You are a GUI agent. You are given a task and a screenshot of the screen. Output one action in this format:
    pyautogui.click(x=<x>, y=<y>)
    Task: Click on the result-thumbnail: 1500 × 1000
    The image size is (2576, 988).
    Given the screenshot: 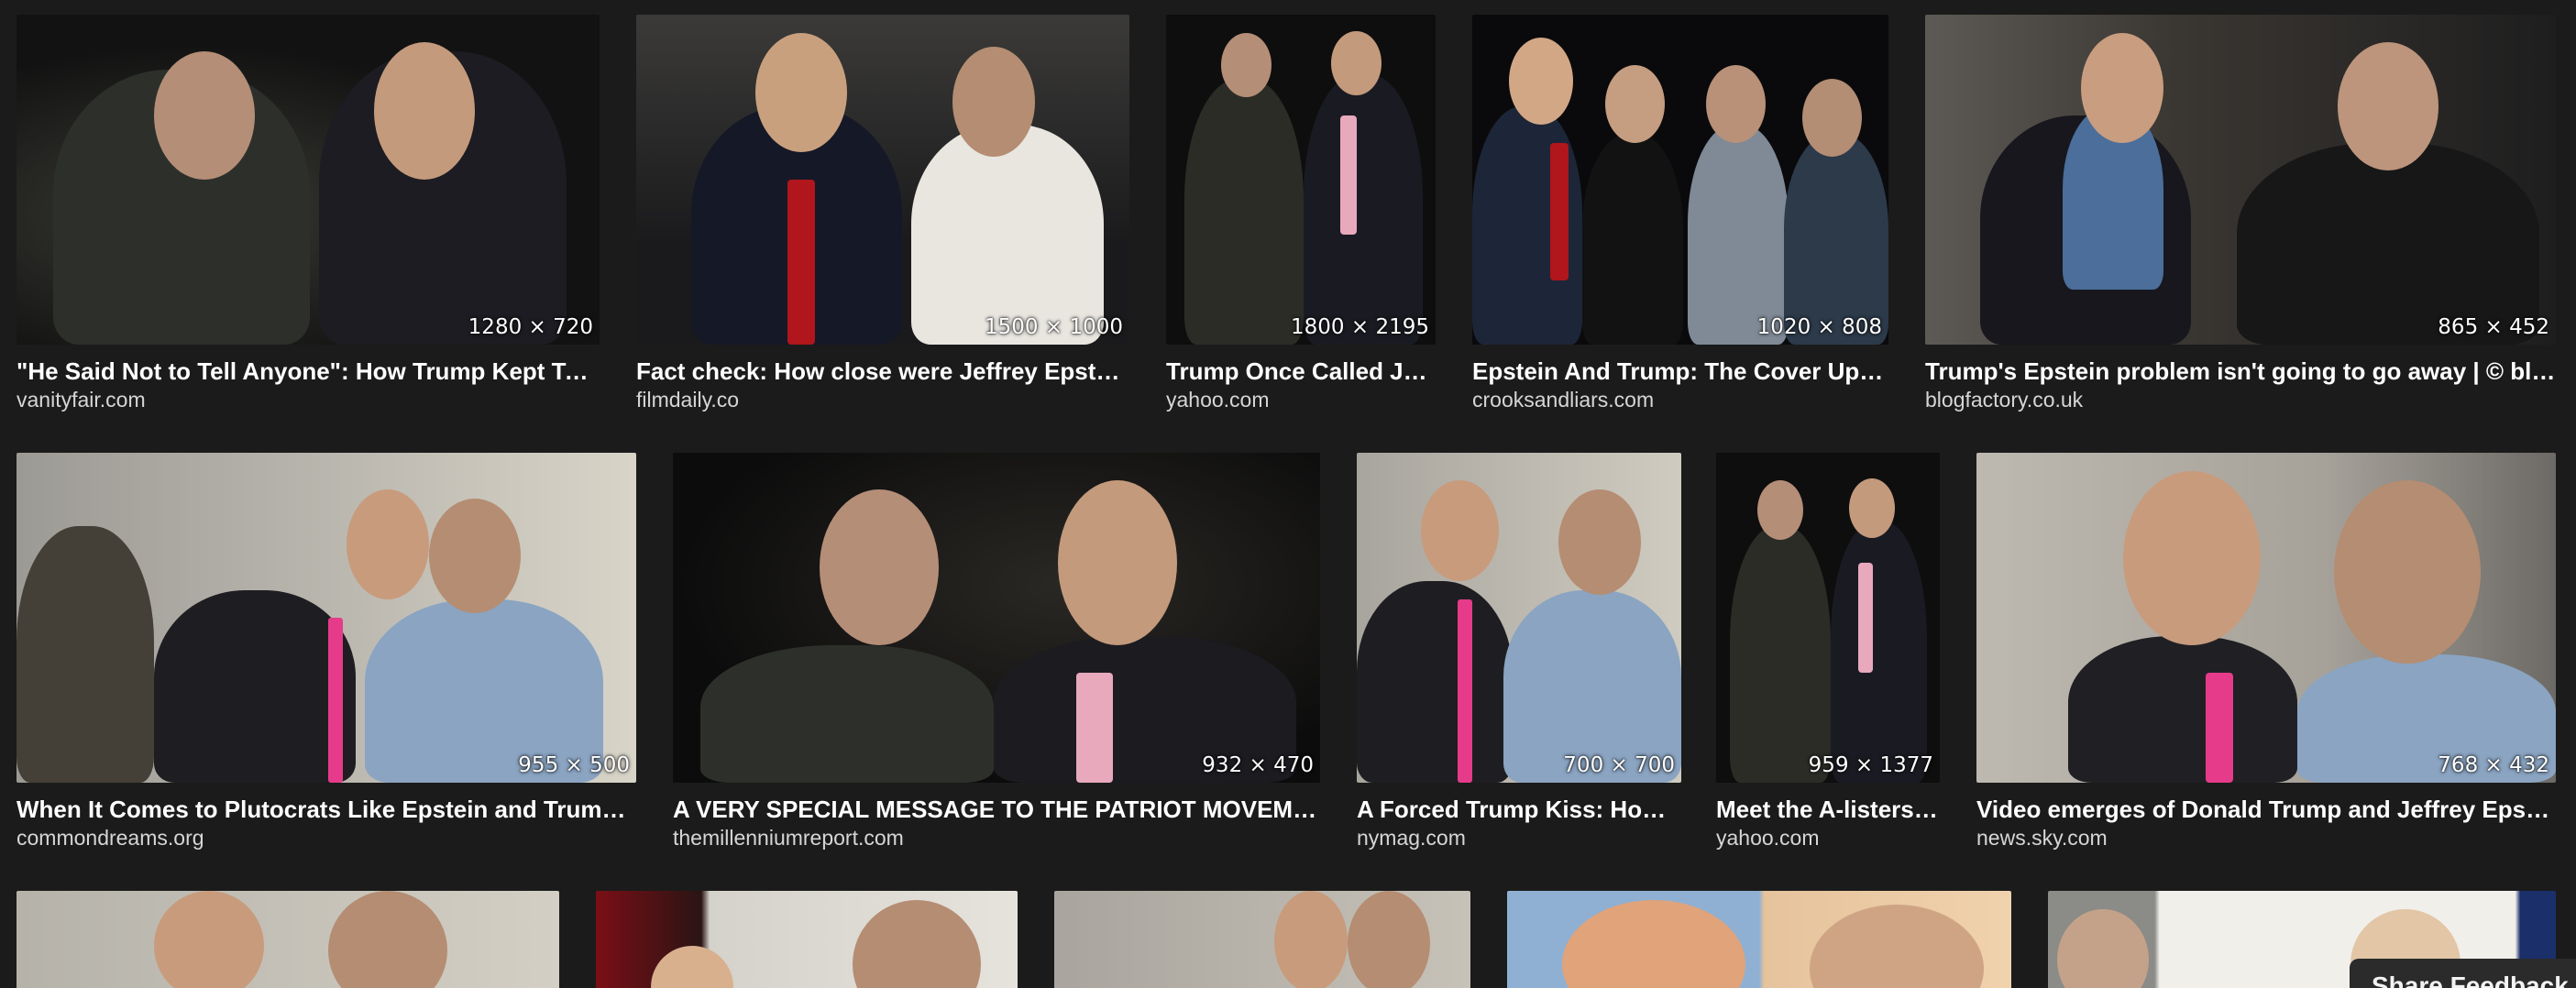 What is the action you would take?
    pyautogui.click(x=883, y=180)
    